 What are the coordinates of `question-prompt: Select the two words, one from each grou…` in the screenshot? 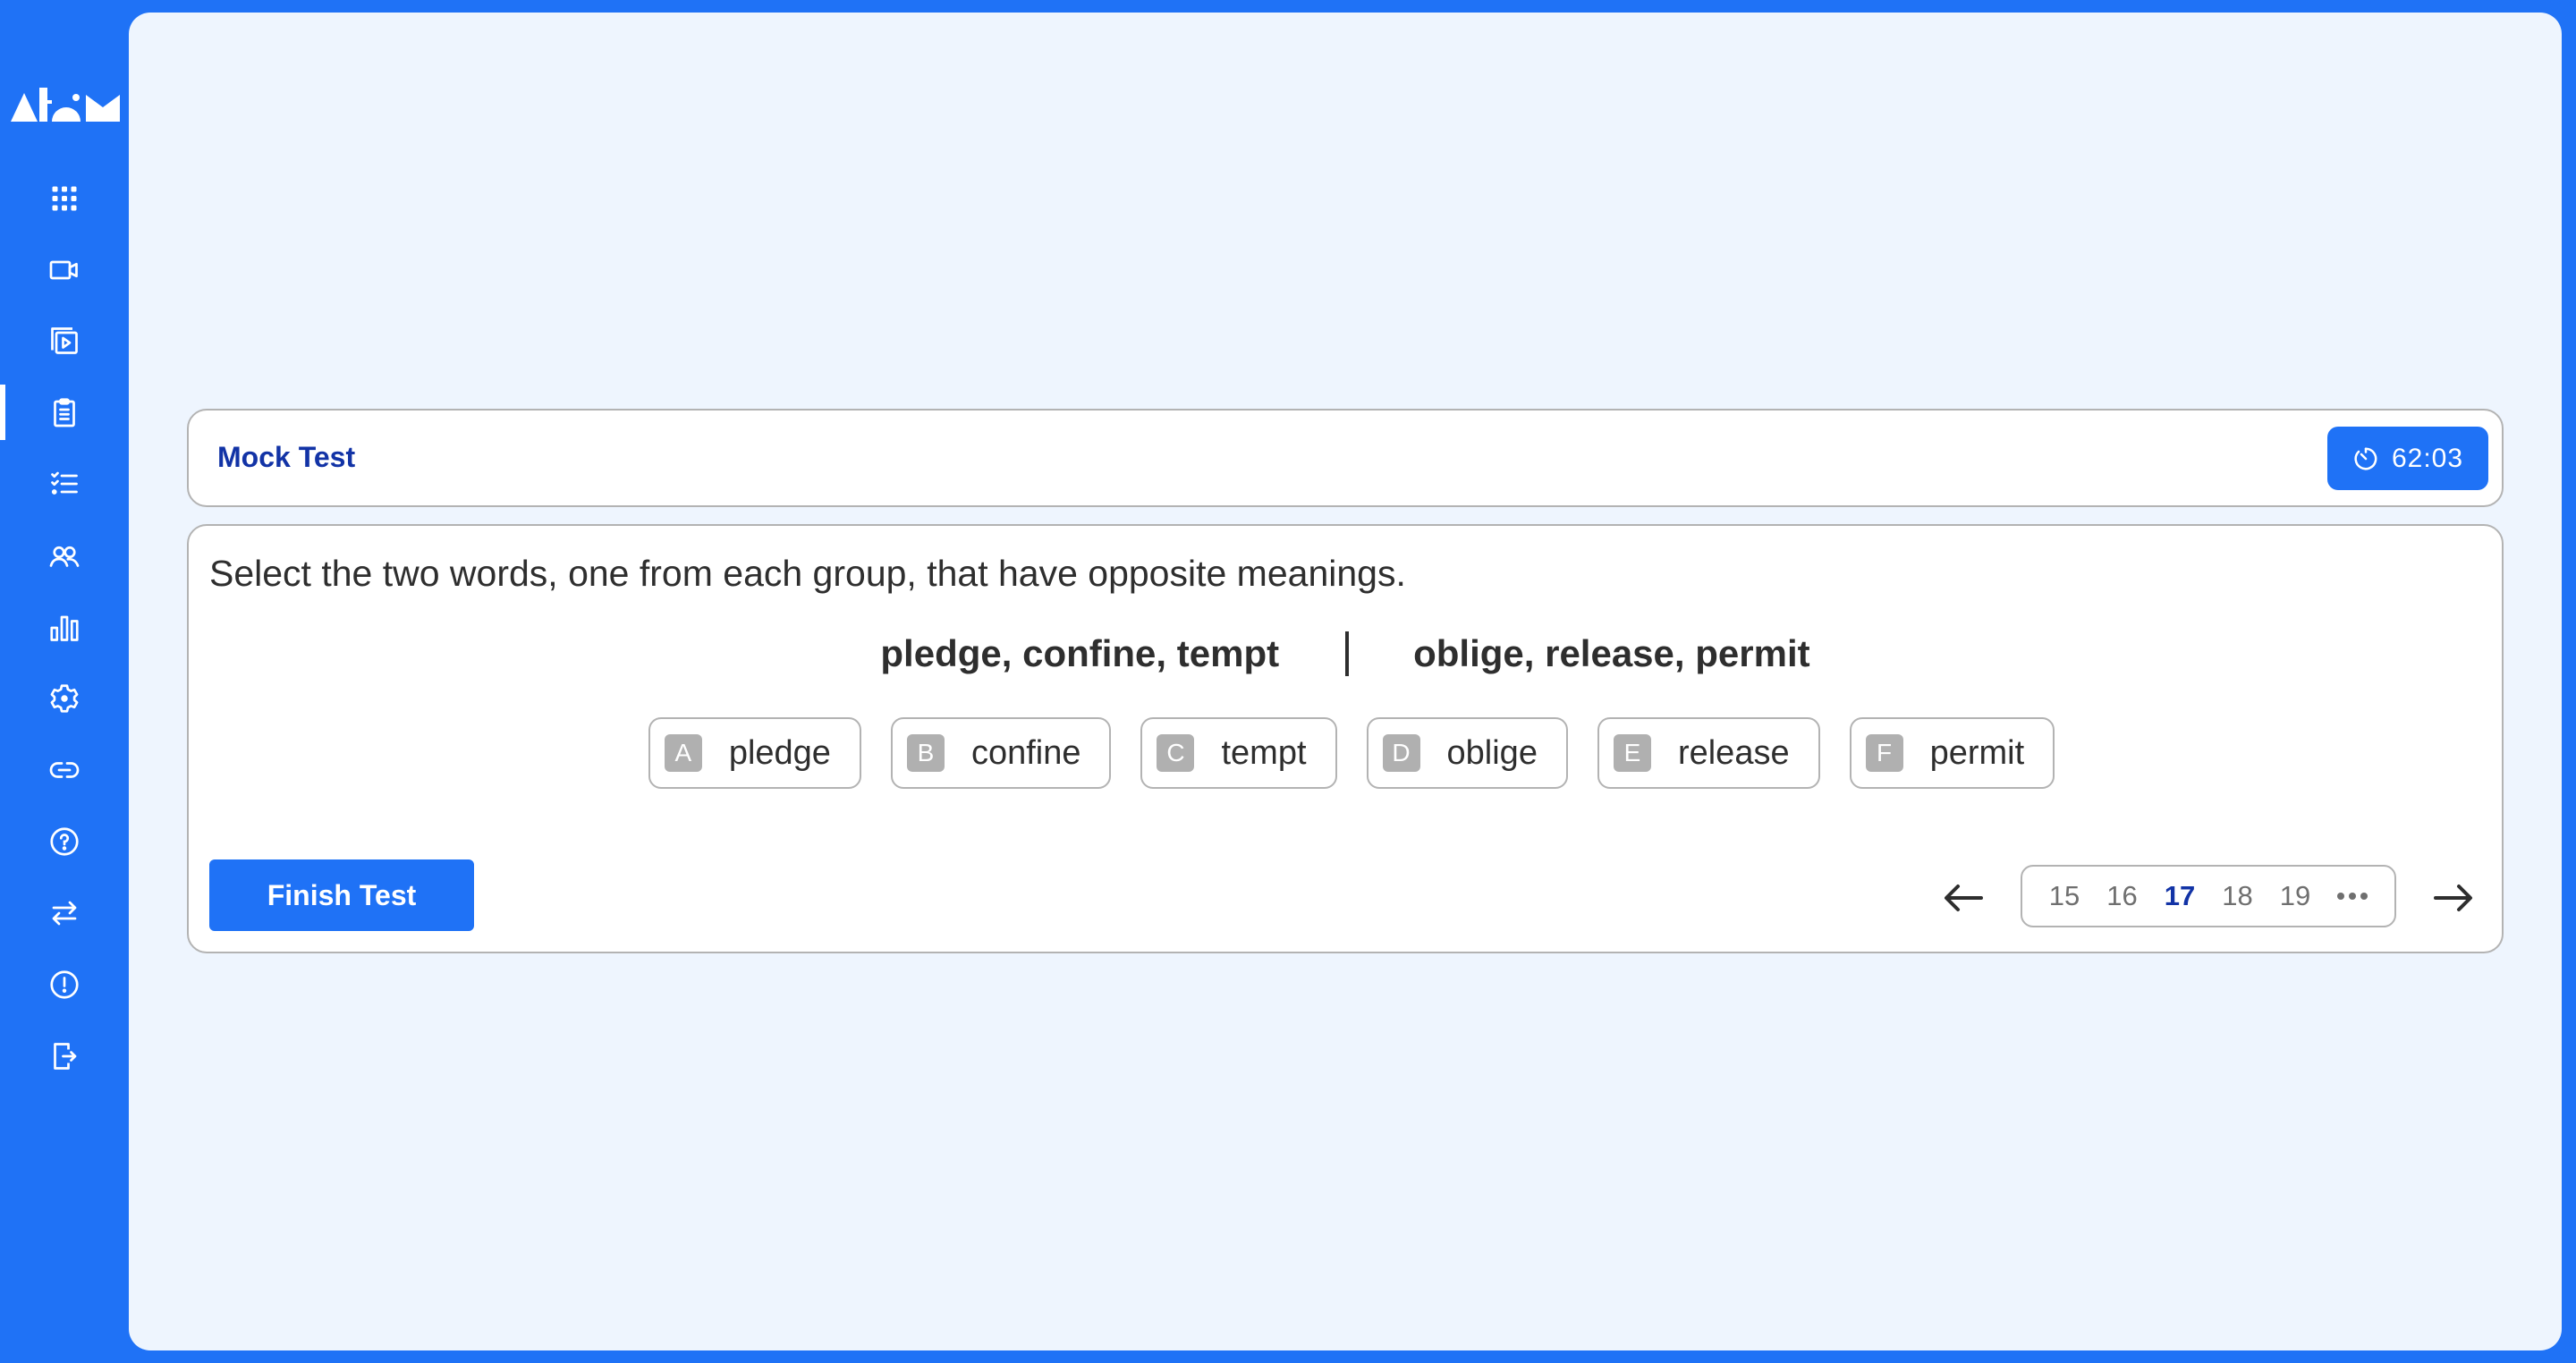 It's located at (807, 573).